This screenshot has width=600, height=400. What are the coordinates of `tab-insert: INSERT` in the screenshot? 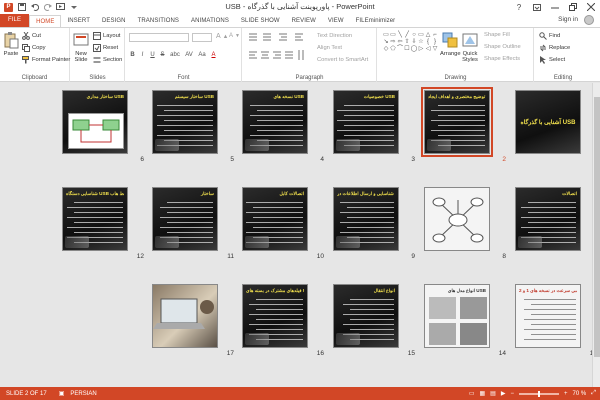 It's located at (78, 21).